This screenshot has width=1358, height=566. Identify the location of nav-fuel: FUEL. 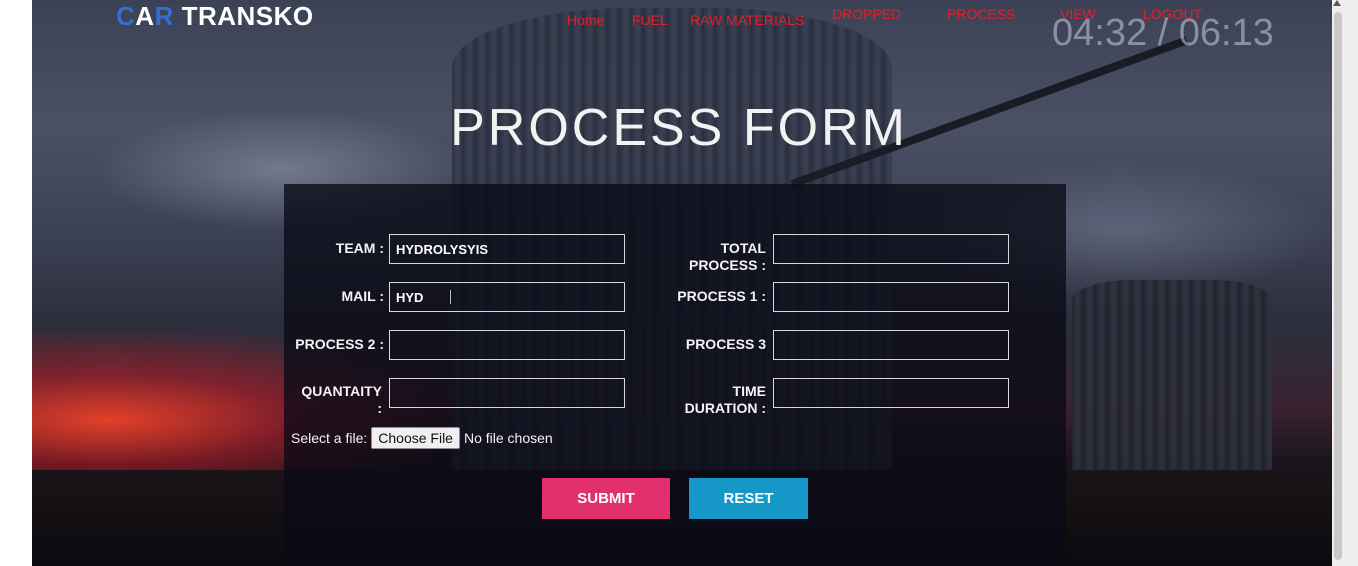
(650, 20).